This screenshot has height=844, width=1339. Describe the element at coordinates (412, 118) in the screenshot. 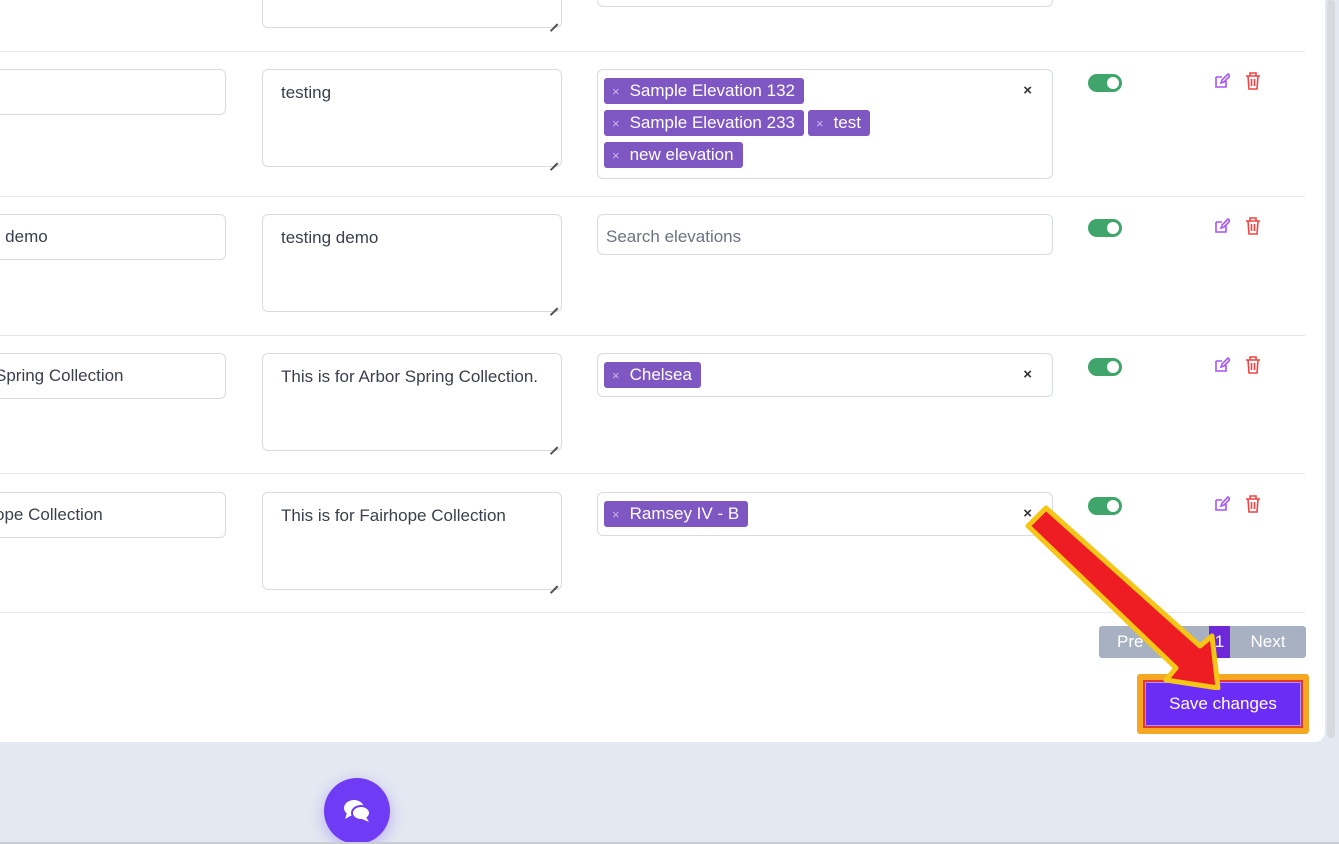

I see `description-textarea: testing` at that location.